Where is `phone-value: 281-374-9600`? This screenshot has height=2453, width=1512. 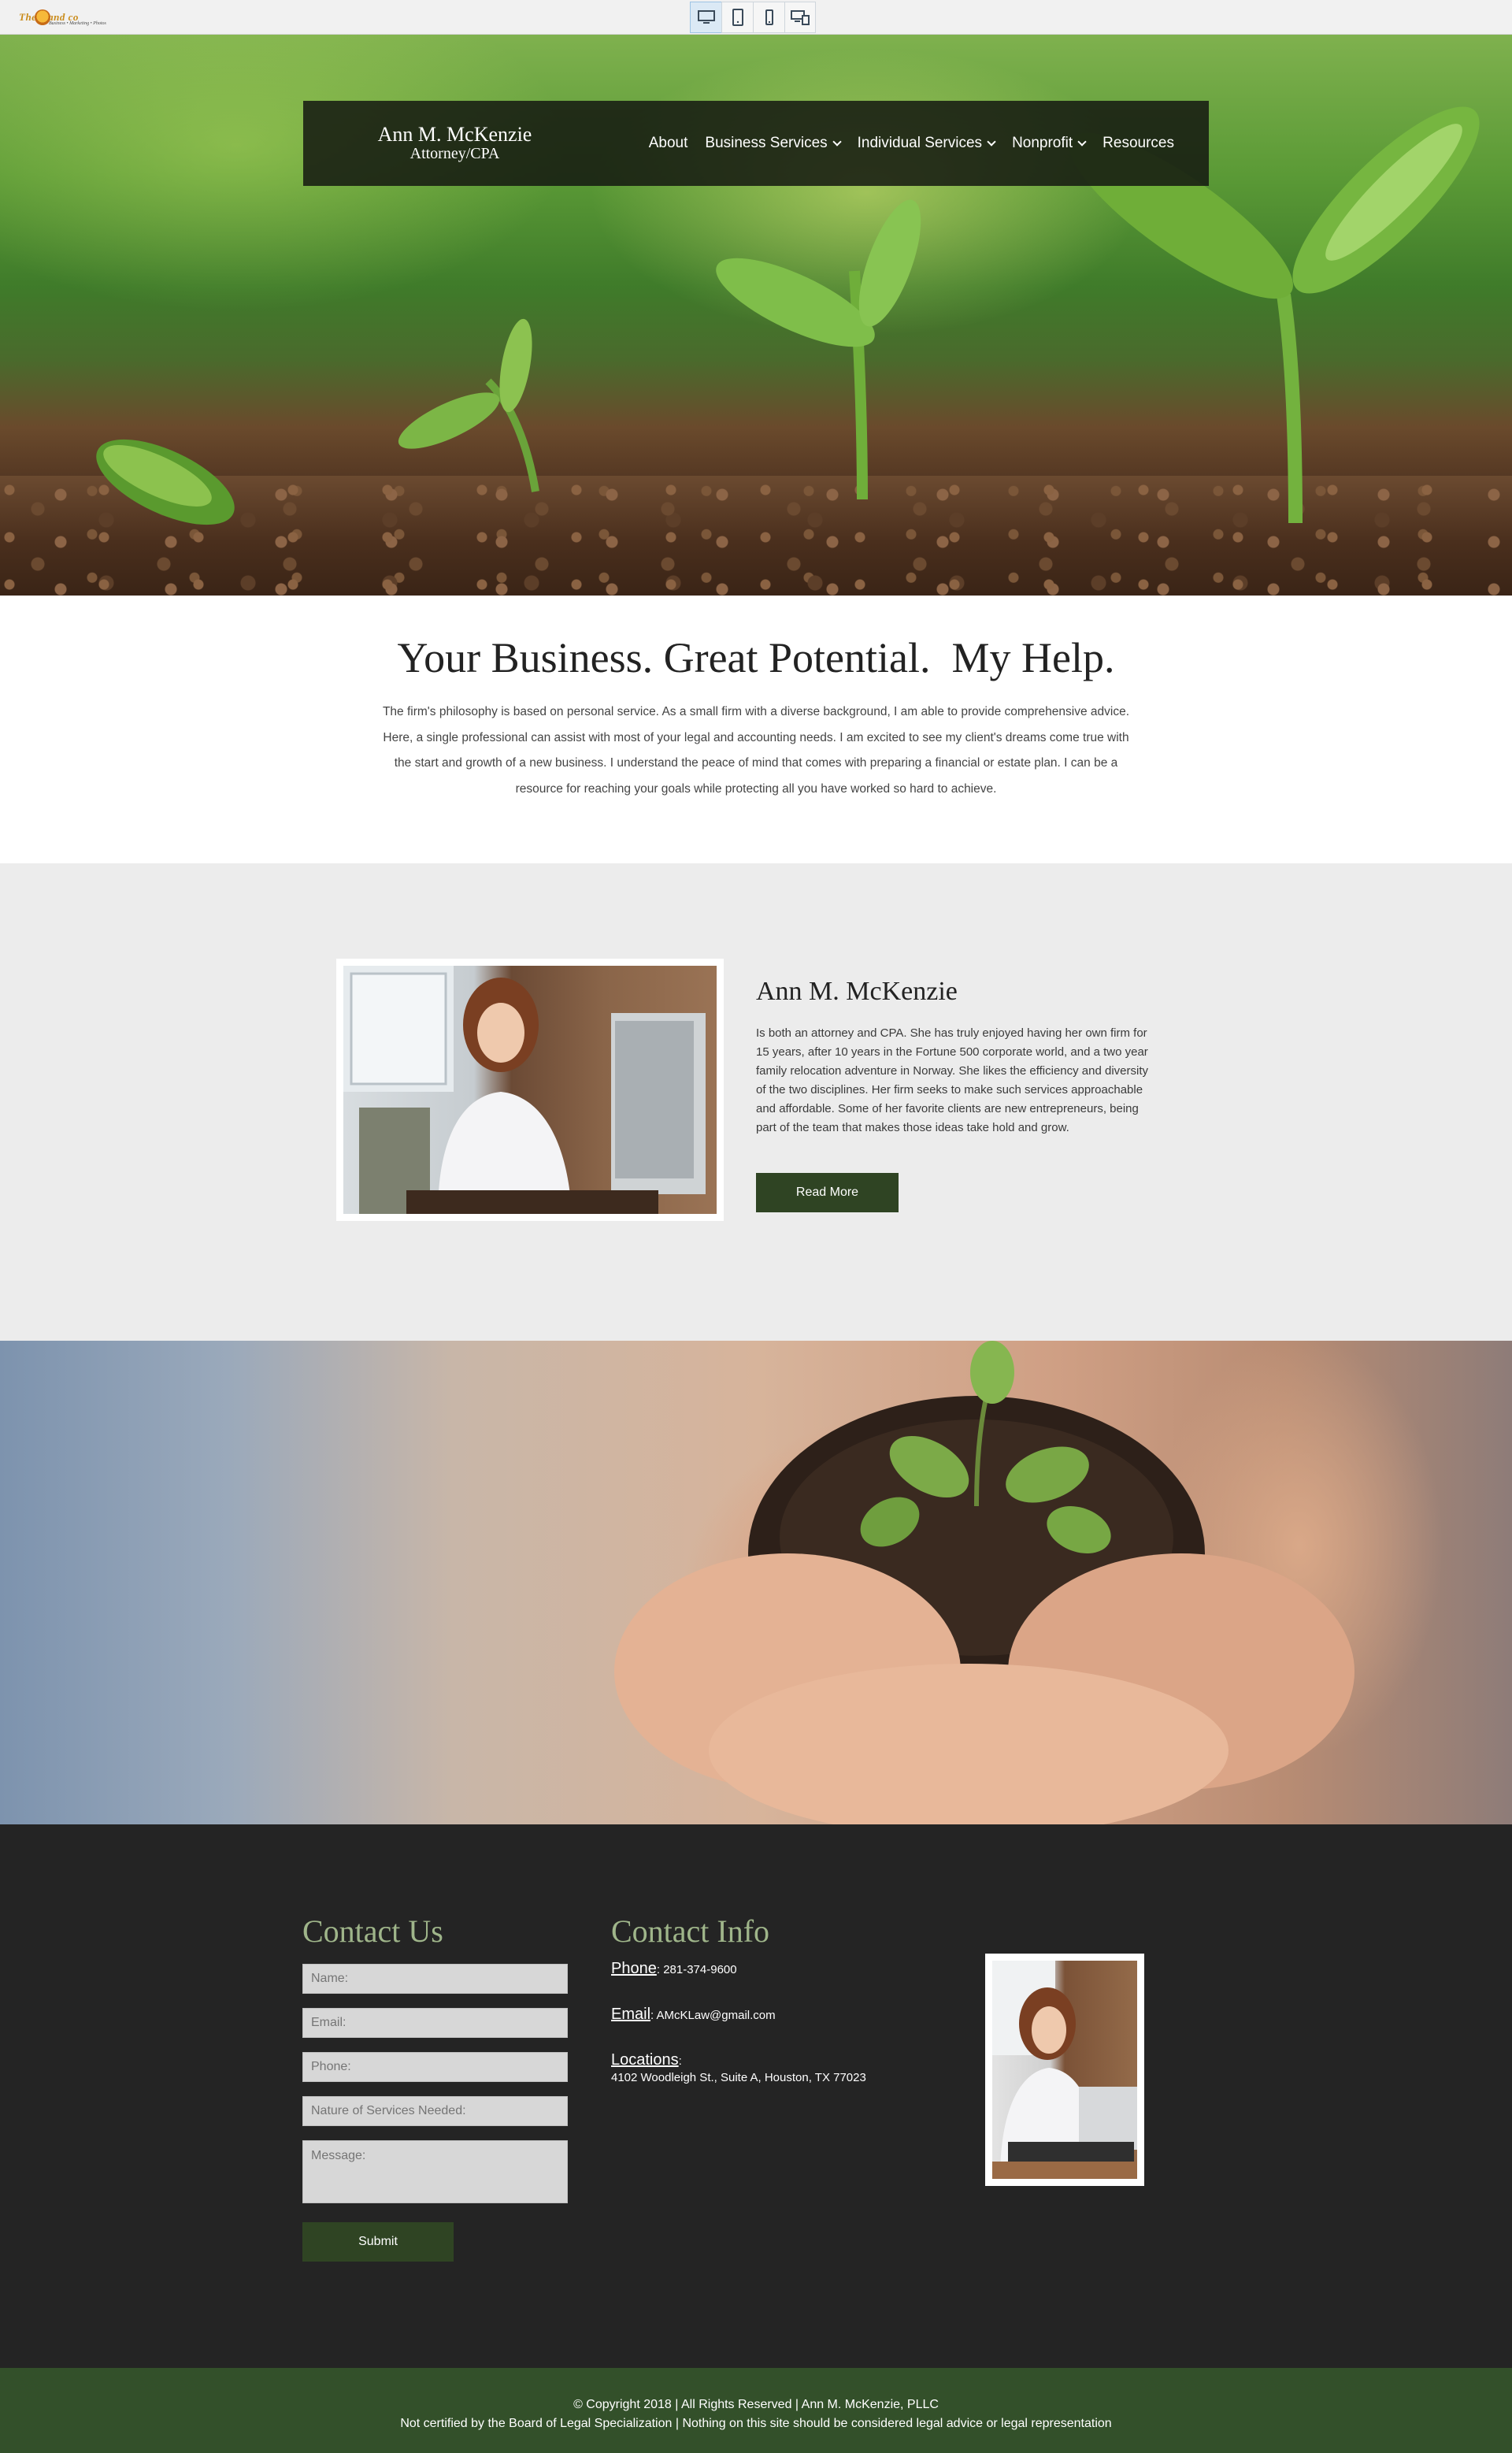
phone-value: 281-374-9600 is located at coordinates (699, 1970).